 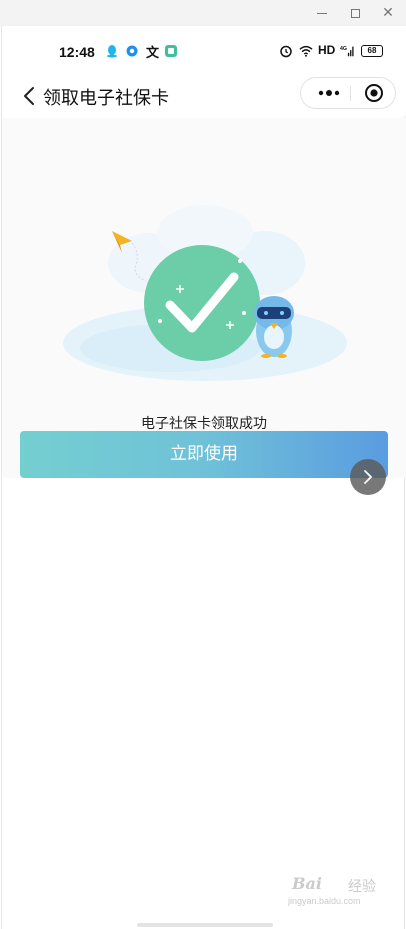 What do you see at coordinates (106, 98) in the screenshot?
I see `page-title: 领取电子社保卡` at bounding box center [106, 98].